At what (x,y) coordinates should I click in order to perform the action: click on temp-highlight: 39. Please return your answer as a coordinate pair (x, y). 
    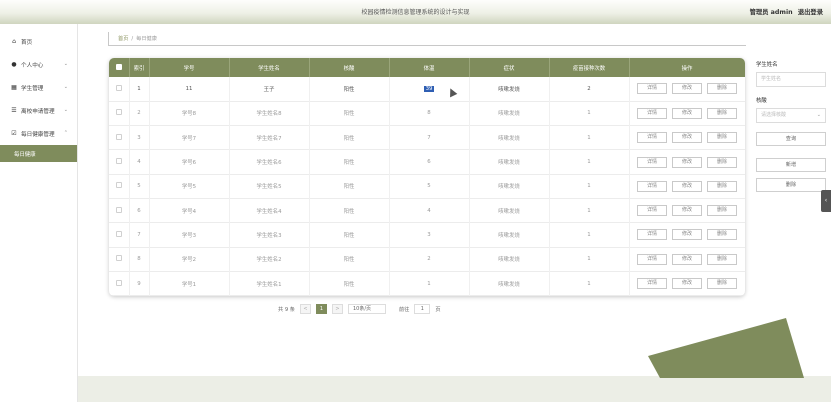
    Looking at the image, I should click on (429, 88).